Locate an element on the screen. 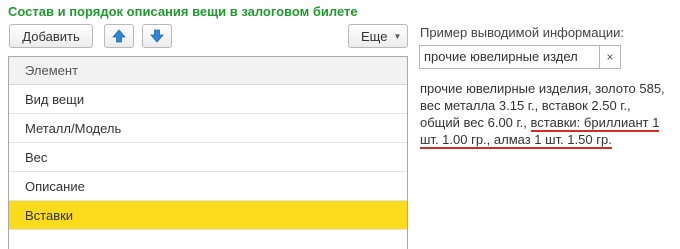  more-button-label: Еще is located at coordinates (374, 36).